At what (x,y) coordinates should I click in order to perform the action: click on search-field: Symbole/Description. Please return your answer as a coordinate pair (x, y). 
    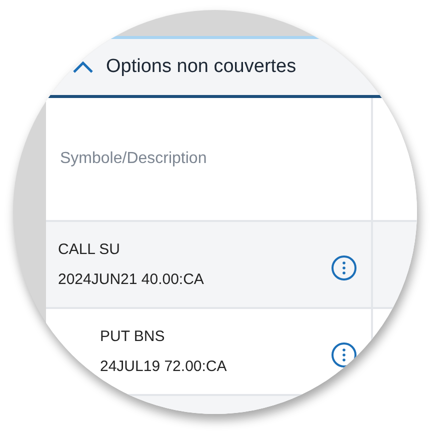
    Looking at the image, I should click on (190, 159).